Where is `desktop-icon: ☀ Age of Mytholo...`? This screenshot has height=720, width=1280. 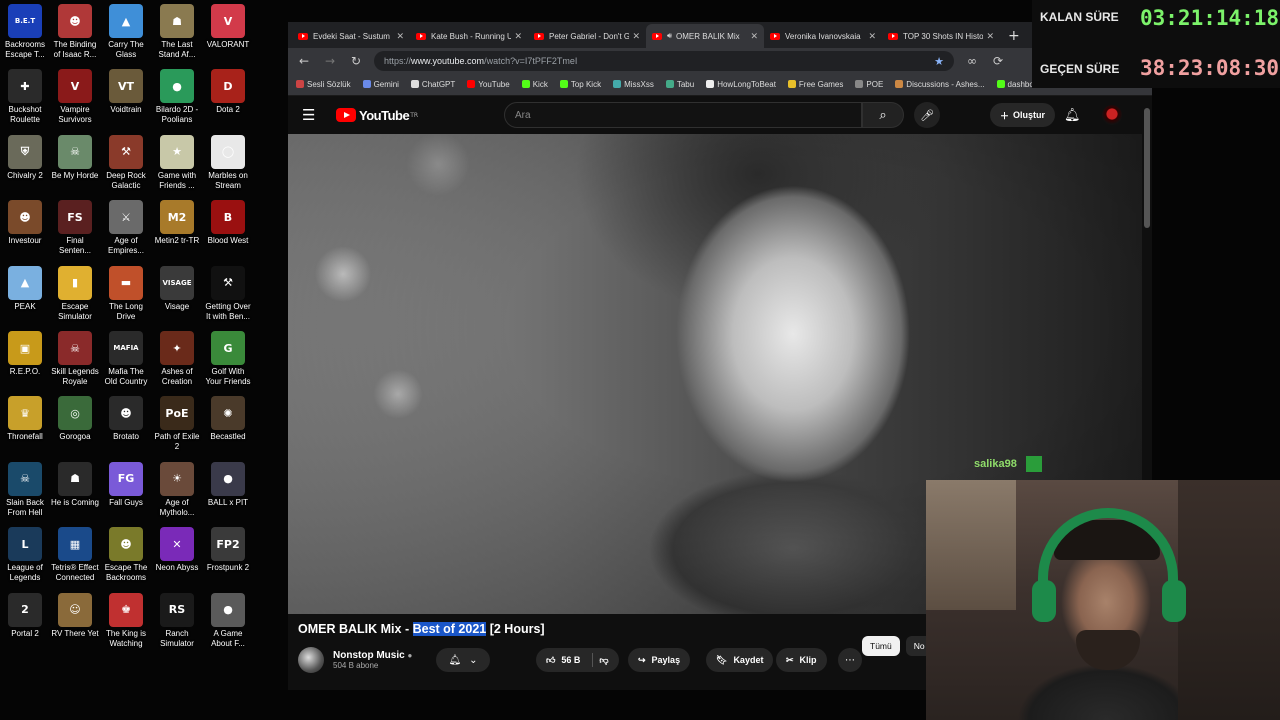
desktop-icon: ☀ Age of Mytholo... is located at coordinates (177, 489).